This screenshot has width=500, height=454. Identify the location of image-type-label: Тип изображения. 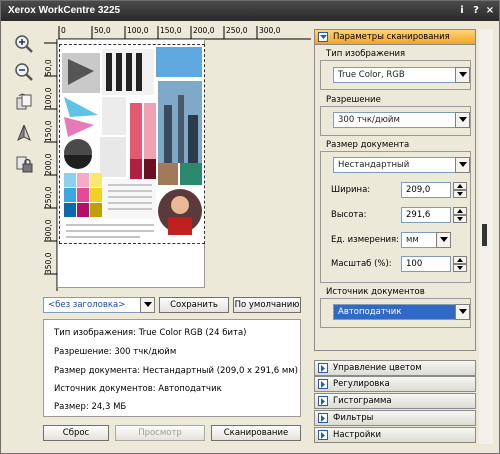
(366, 54).